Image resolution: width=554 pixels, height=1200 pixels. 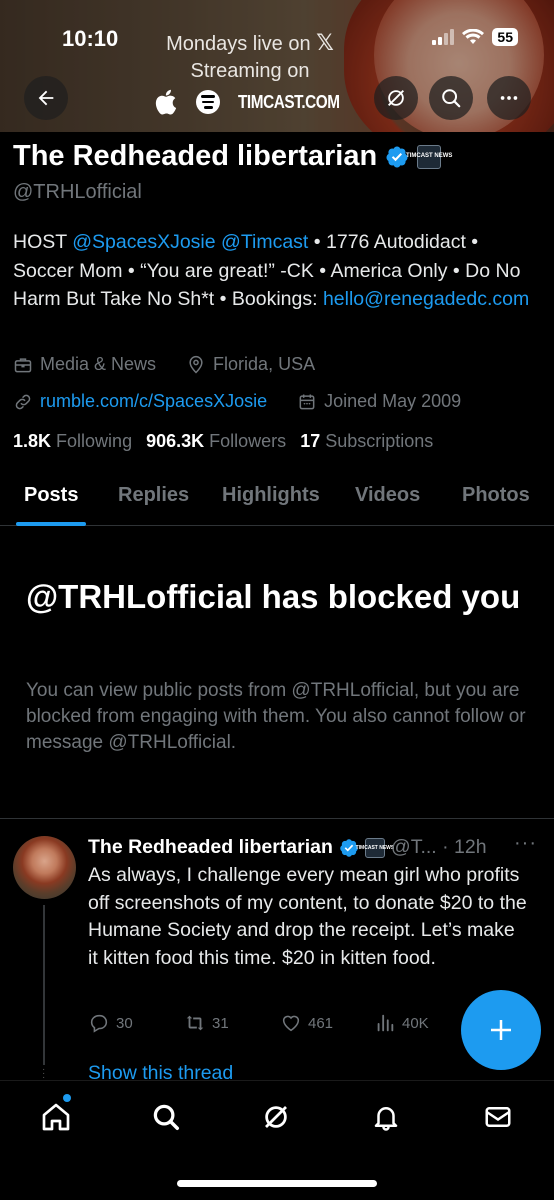 What do you see at coordinates (385, 1023) in the screenshot?
I see `views-chart-icon` at bounding box center [385, 1023].